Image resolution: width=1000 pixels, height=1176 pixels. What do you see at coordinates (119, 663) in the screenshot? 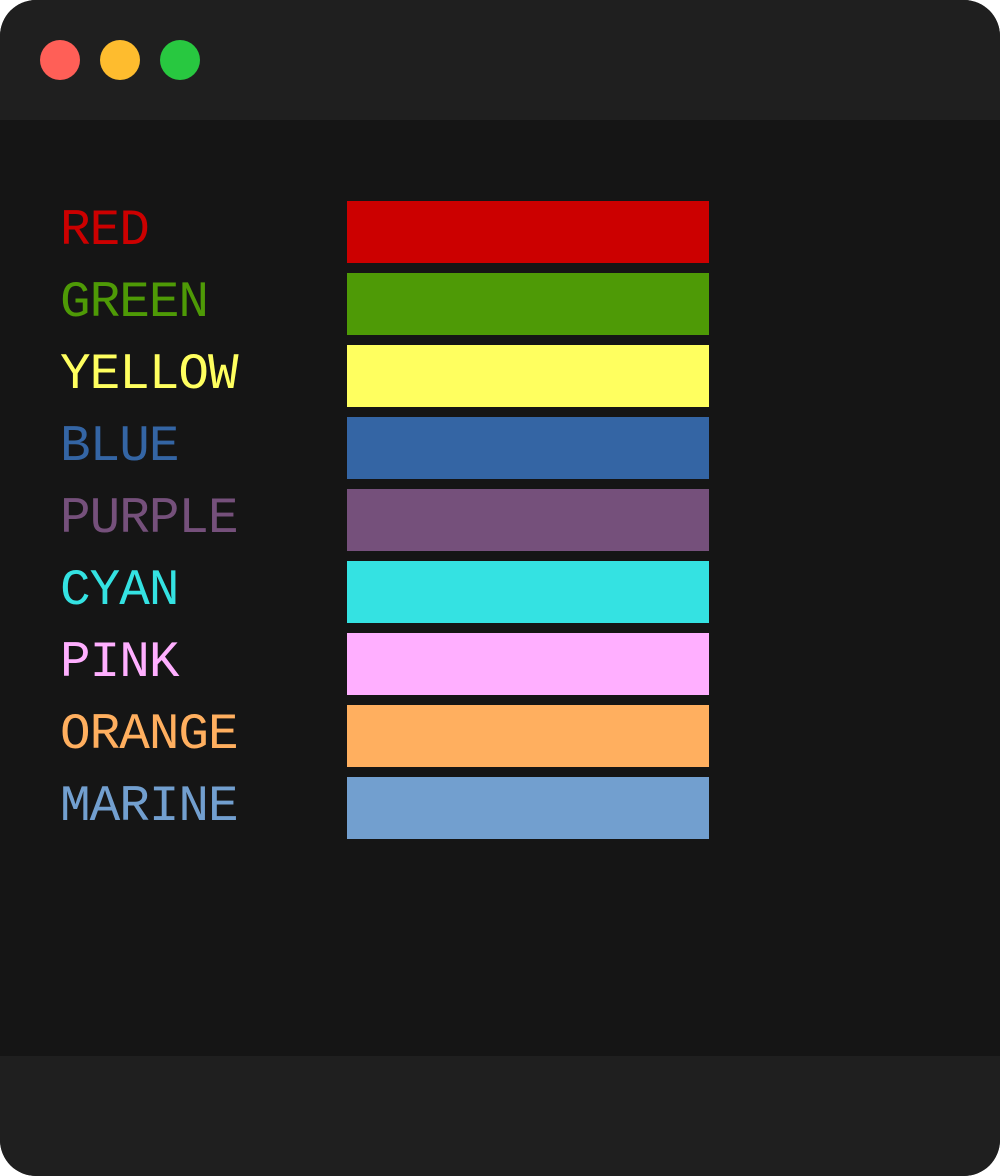
I see `color-label: PINK` at bounding box center [119, 663].